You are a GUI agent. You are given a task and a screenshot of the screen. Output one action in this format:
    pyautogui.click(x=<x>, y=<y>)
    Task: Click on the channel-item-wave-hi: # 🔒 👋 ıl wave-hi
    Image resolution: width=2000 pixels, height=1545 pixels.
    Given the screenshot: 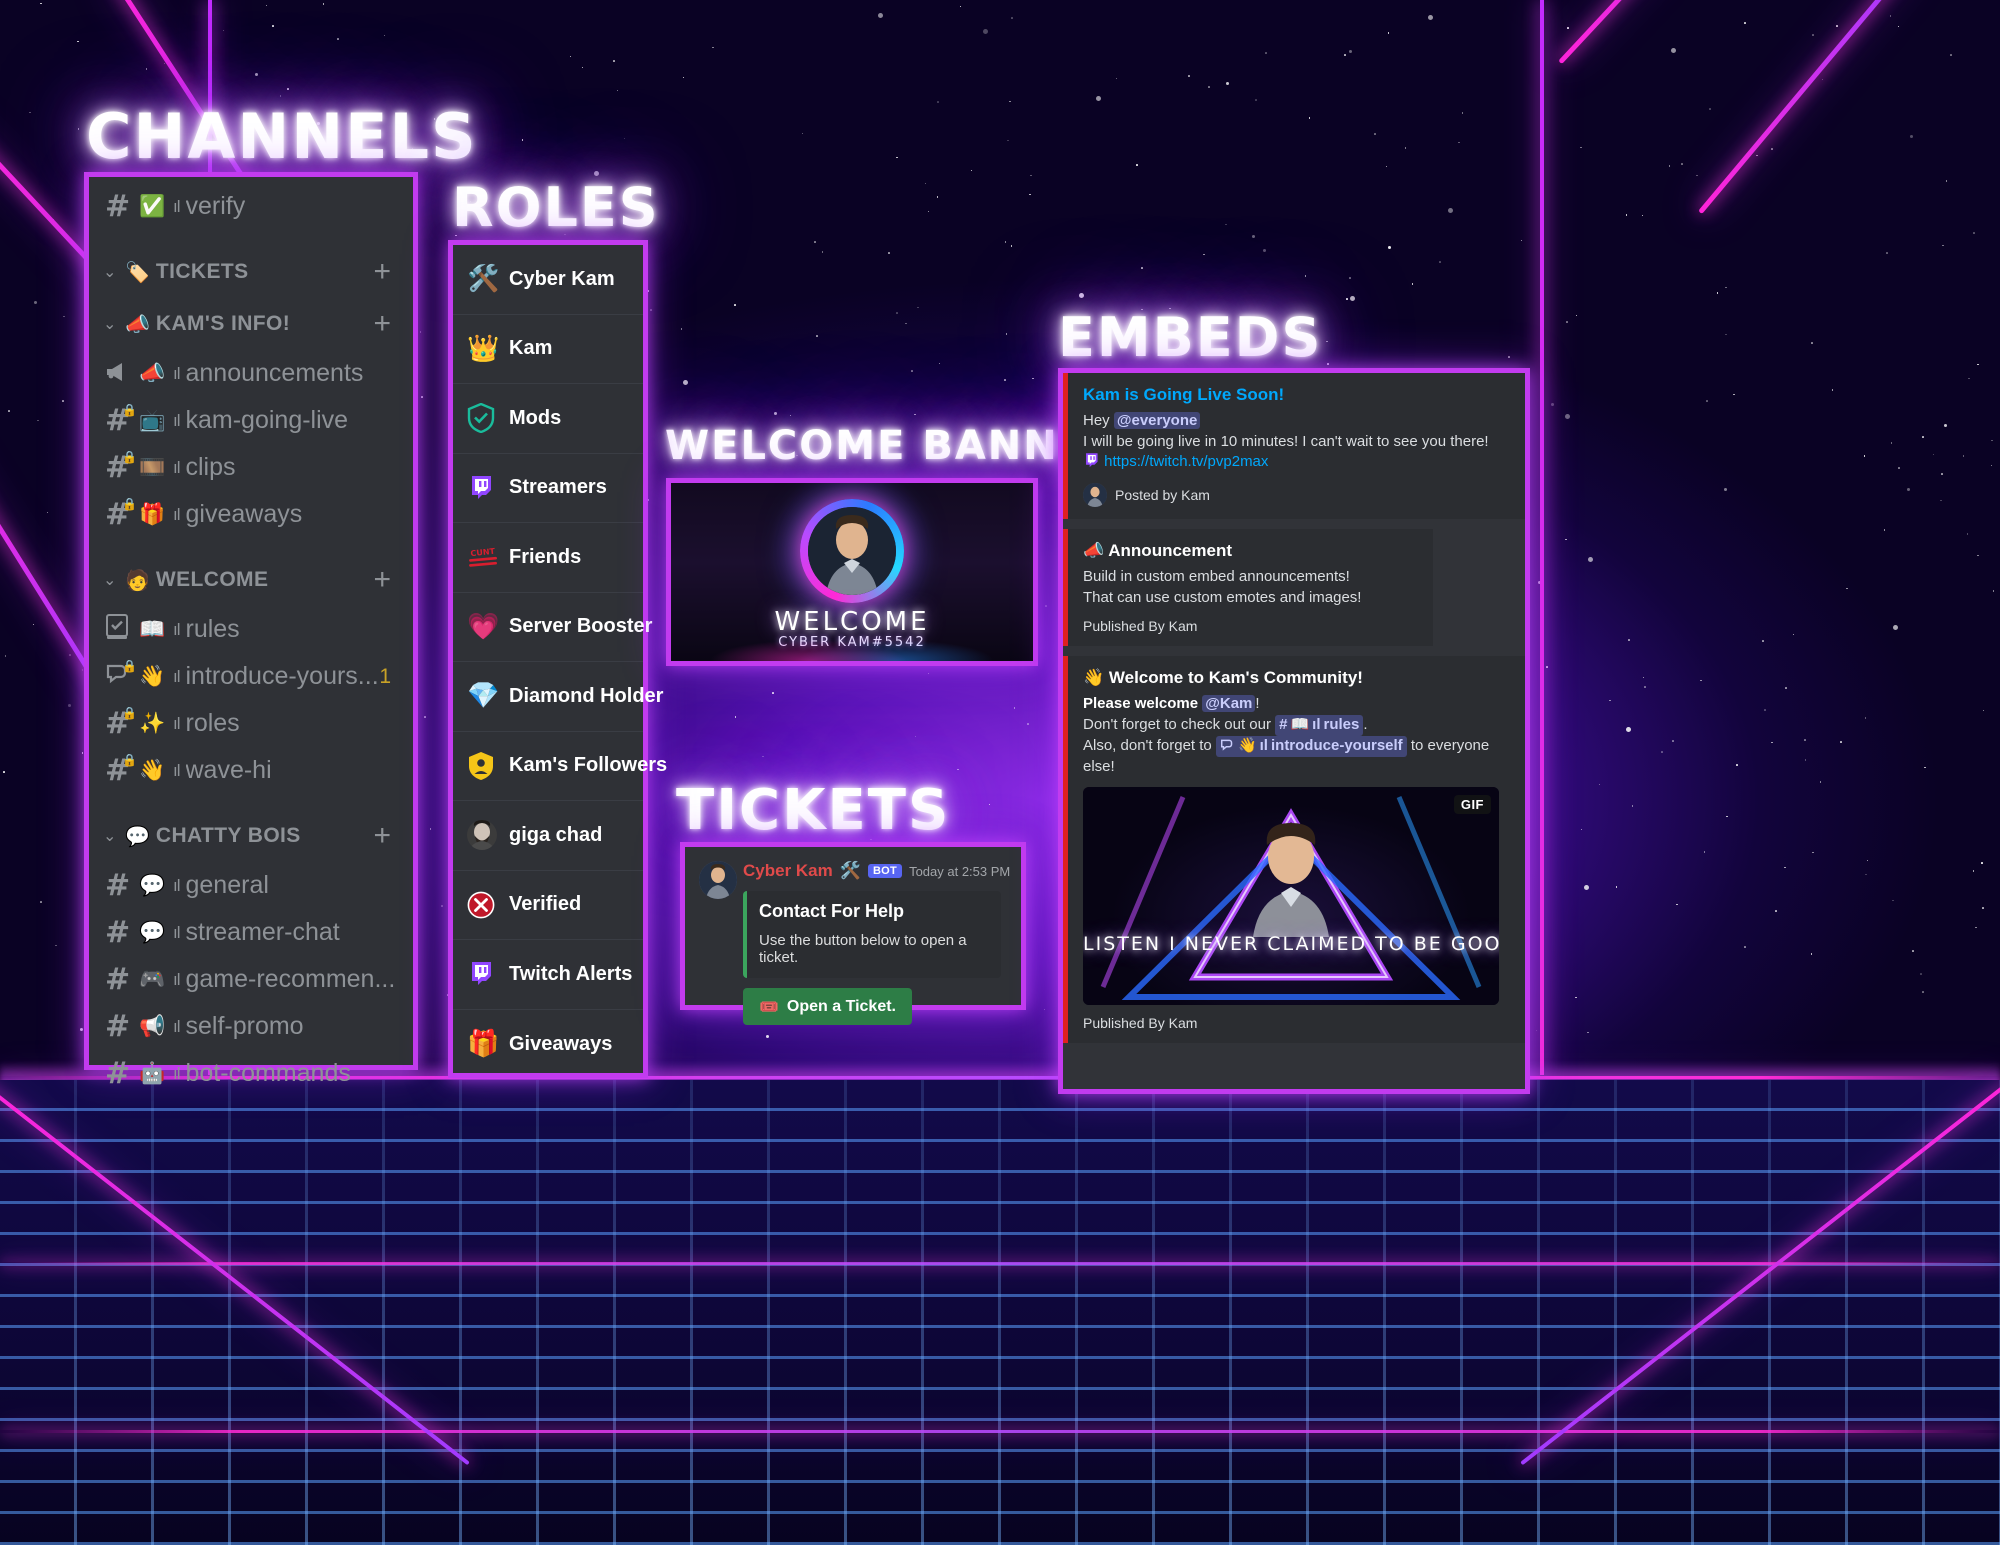 What is the action you would take?
    pyautogui.click(x=251, y=770)
    